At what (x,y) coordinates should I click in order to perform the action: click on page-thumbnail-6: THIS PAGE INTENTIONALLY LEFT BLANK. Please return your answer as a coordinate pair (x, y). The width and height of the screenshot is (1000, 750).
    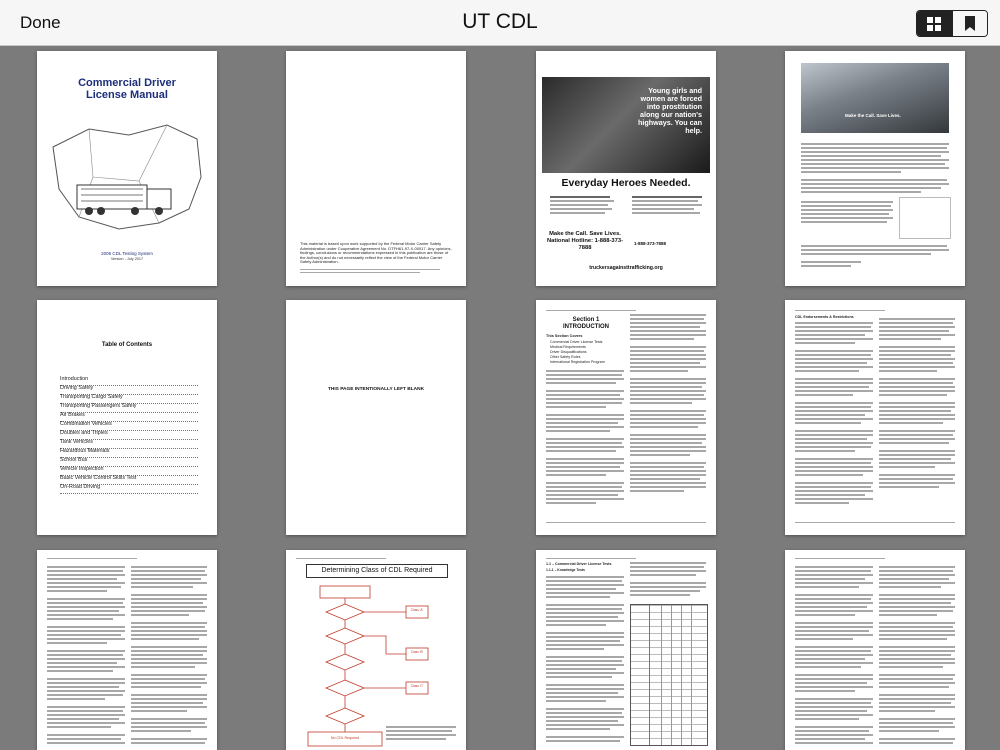
    Looking at the image, I should click on (376, 417).